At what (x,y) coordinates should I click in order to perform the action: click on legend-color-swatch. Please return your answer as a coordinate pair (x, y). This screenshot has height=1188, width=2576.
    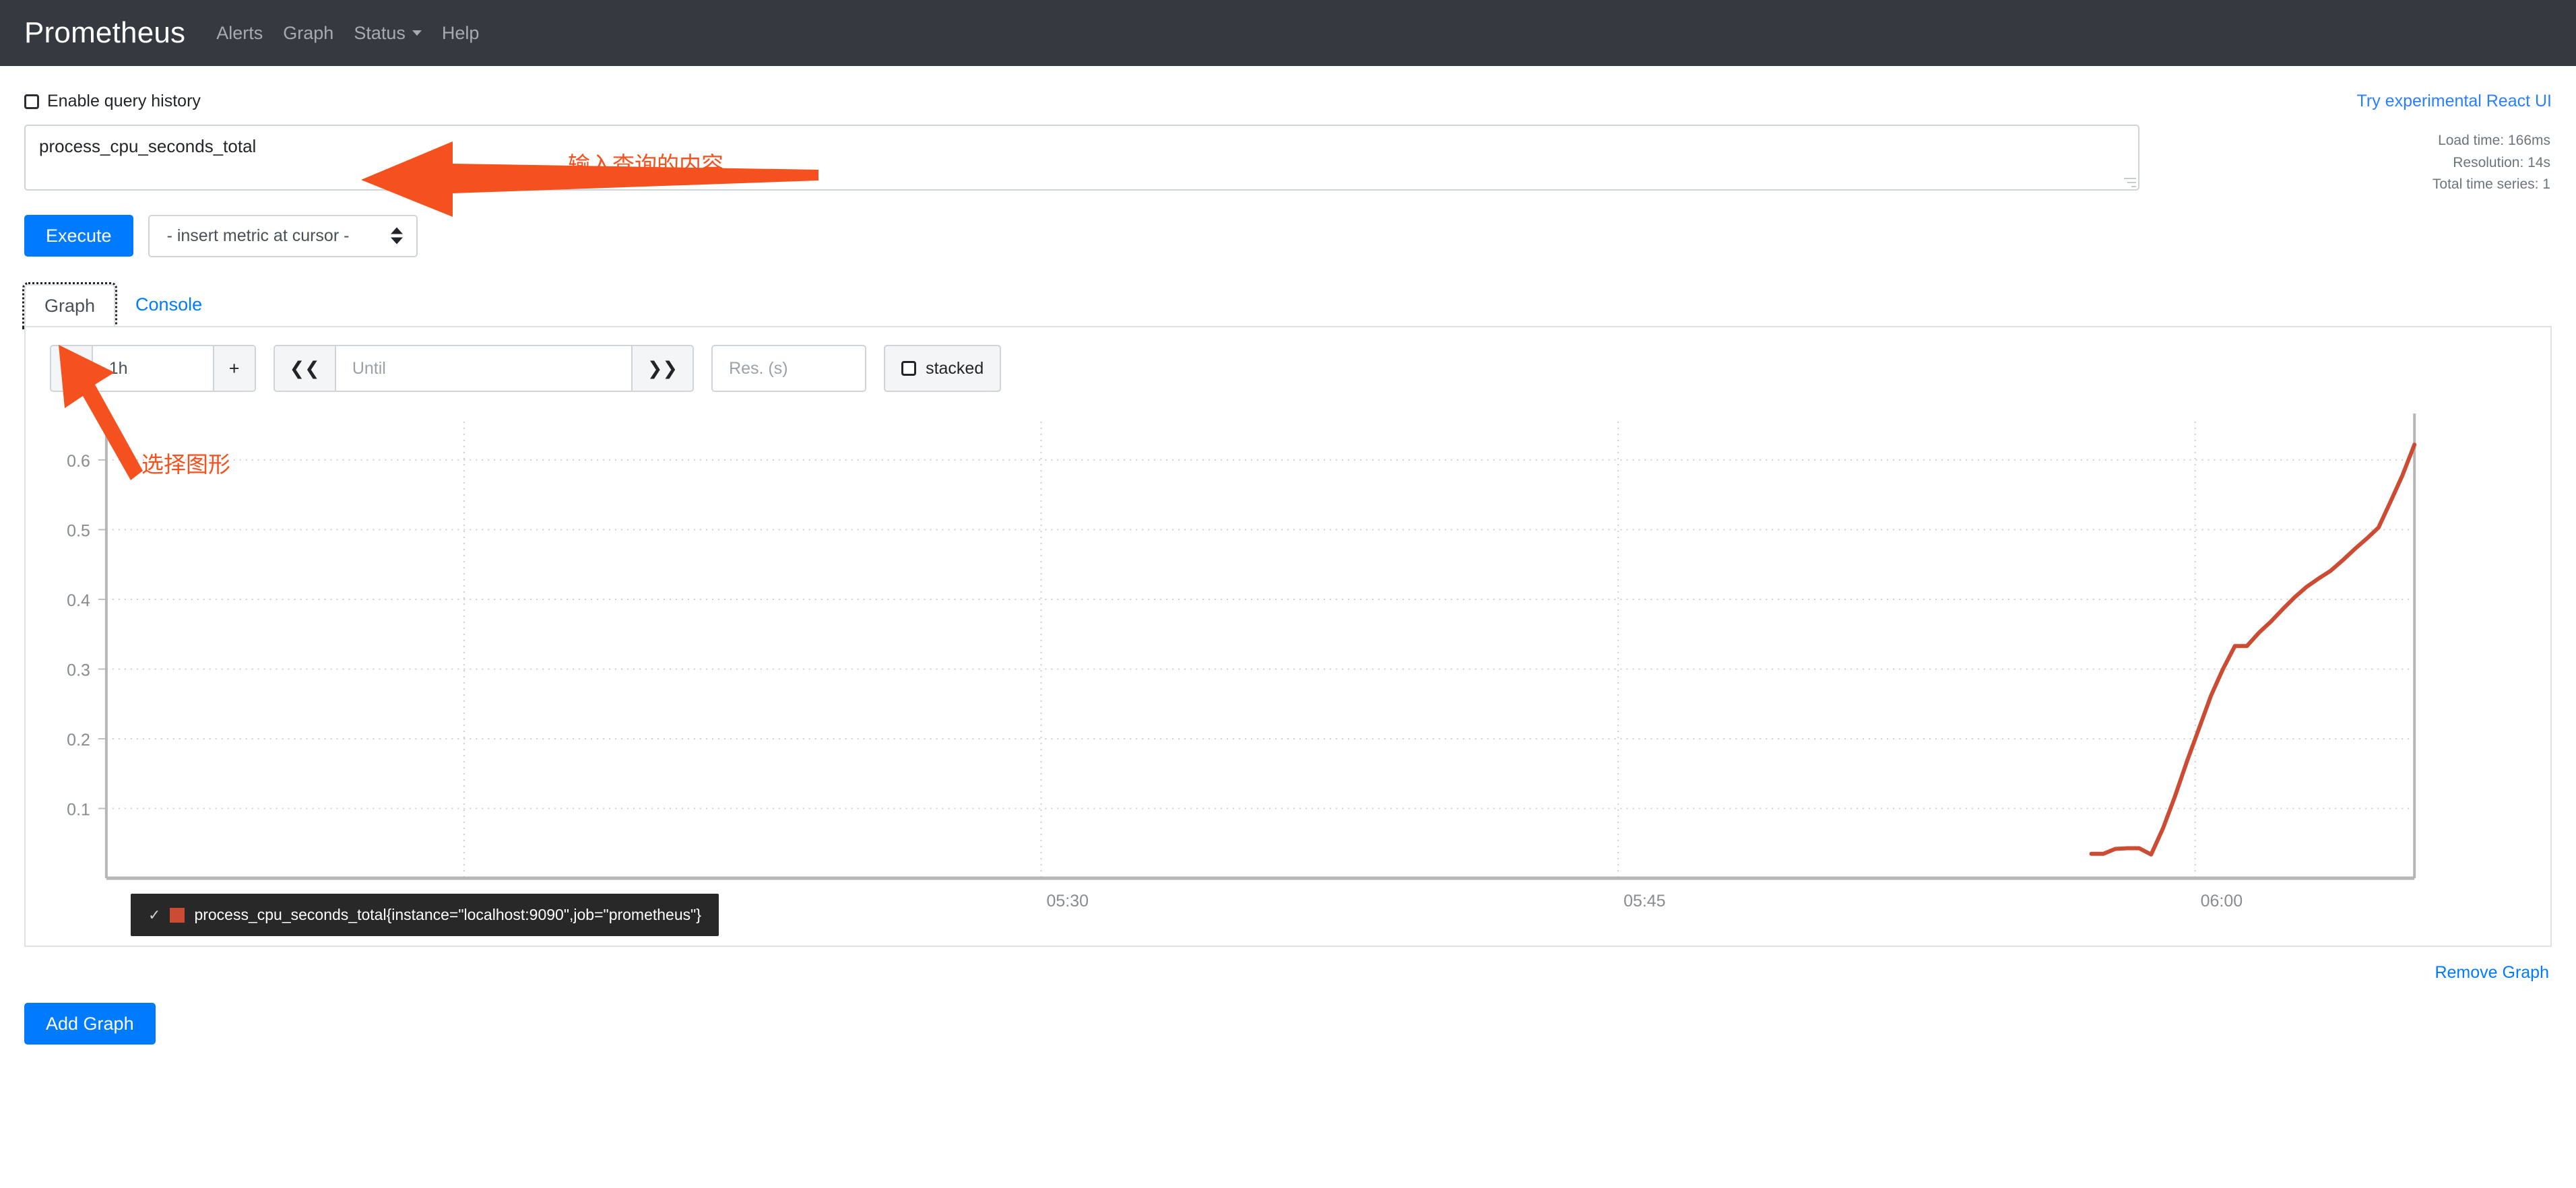
    Looking at the image, I should click on (177, 915).